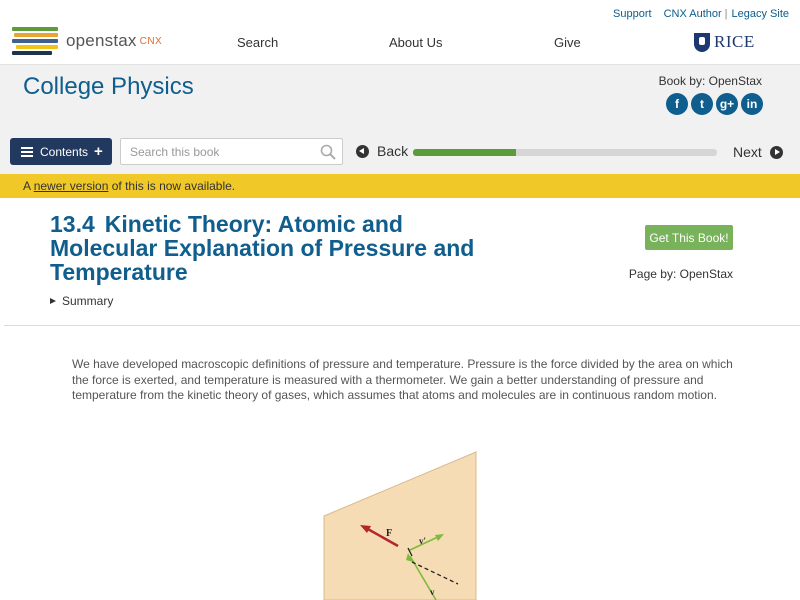  Describe the element at coordinates (389, 533) in the screenshot. I see `force-label: F` at that location.